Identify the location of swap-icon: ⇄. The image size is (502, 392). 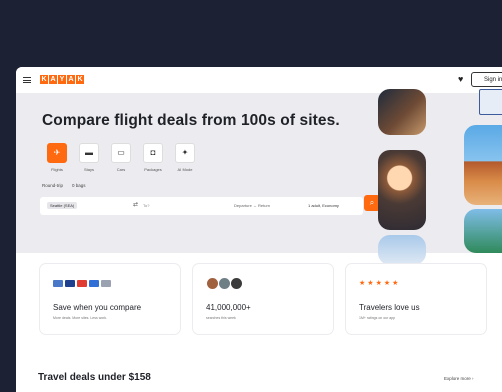
(135, 204).